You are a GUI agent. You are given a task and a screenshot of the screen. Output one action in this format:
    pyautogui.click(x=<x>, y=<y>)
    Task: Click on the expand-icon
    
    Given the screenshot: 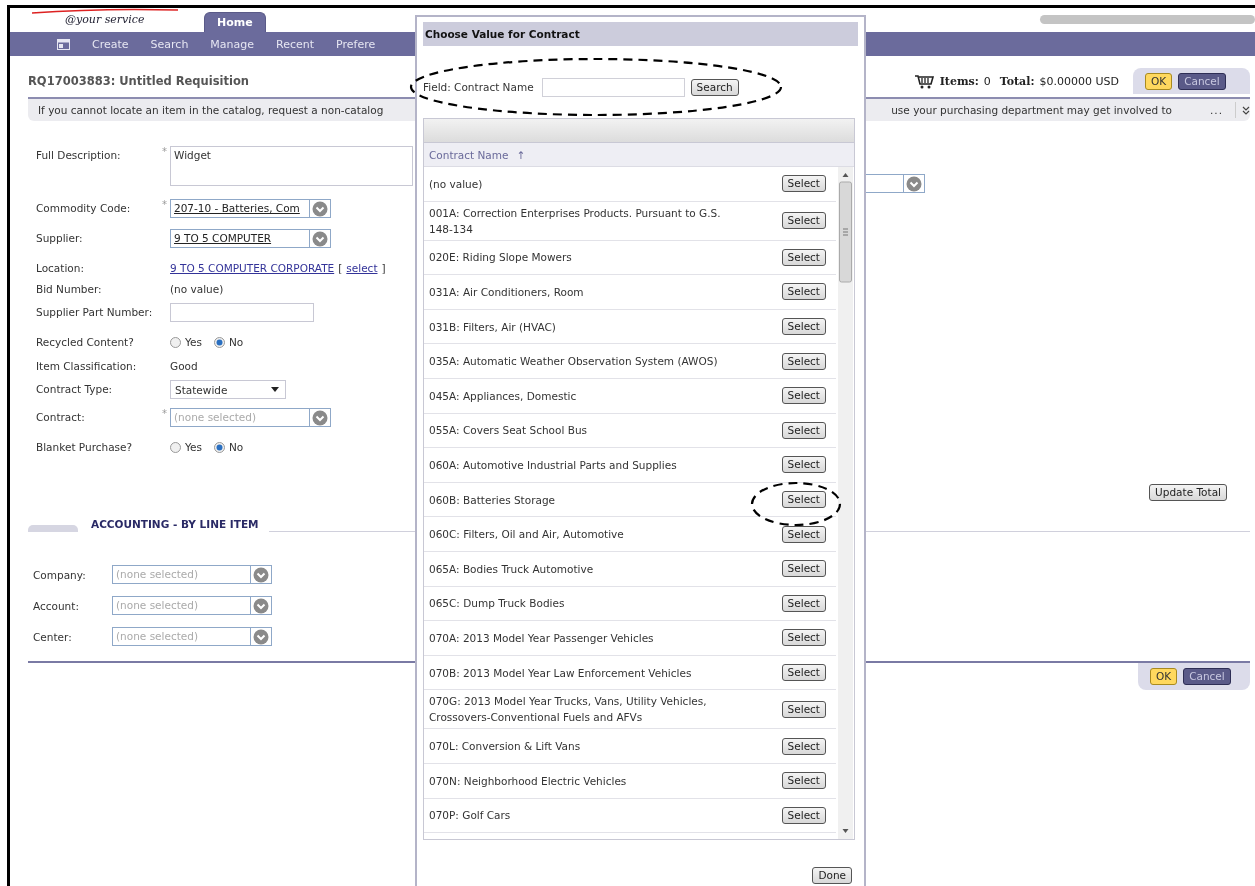 What is the action you would take?
    pyautogui.click(x=1246, y=110)
    